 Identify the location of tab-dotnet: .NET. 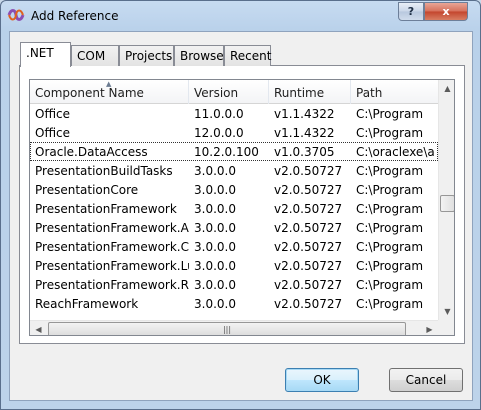
(45, 54).